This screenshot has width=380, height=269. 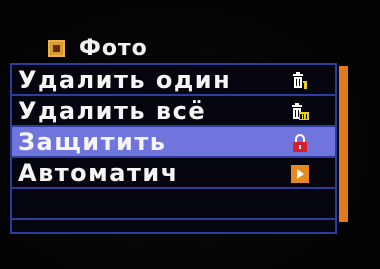 What do you see at coordinates (125, 79) in the screenshot?
I see `menu-item-label: Удалить один` at bounding box center [125, 79].